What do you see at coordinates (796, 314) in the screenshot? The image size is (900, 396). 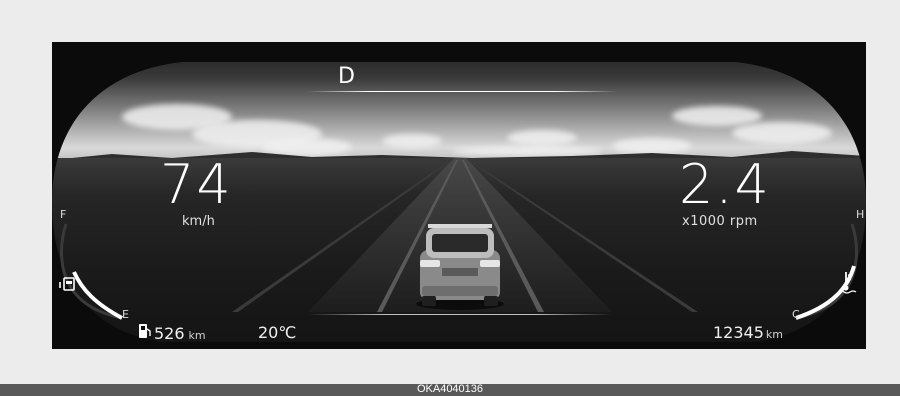 I see `temp-cold-label: C` at bounding box center [796, 314].